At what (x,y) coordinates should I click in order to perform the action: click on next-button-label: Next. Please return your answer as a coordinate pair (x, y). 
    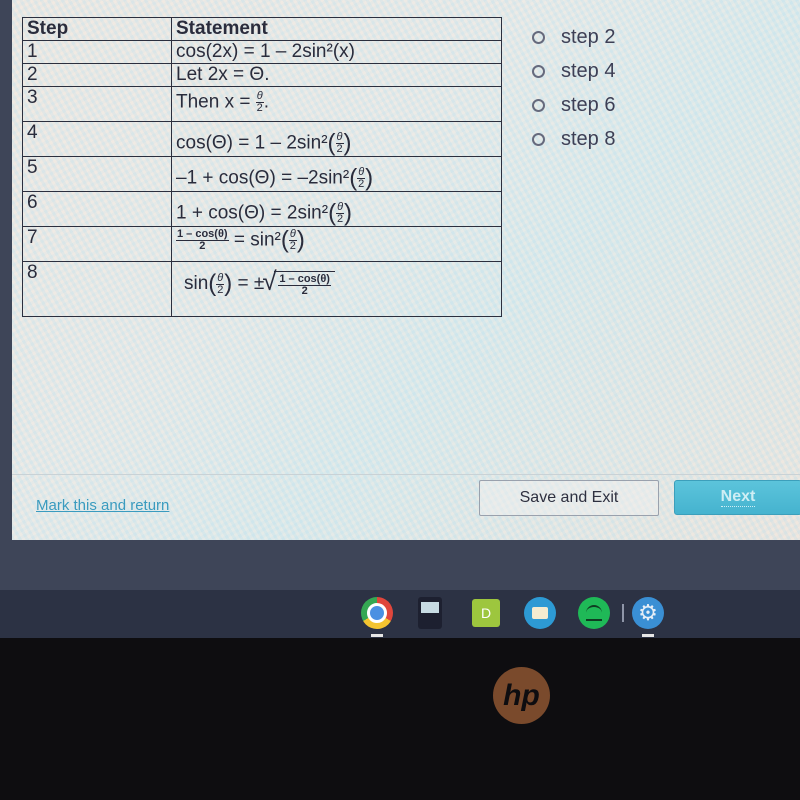
    Looking at the image, I should click on (738, 497).